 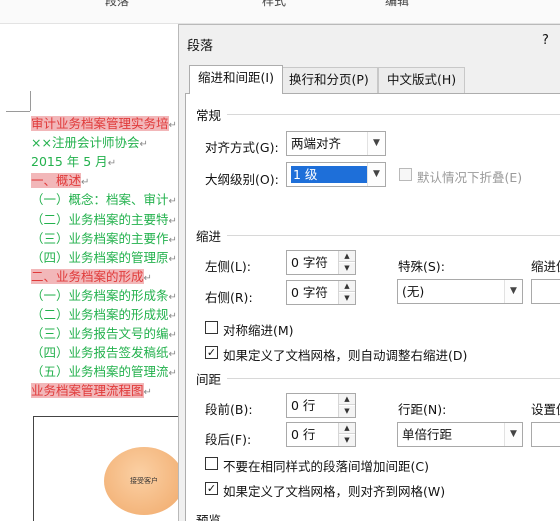 What do you see at coordinates (460, 291) in the screenshot?
I see `special-indent-select: (无) ▼` at bounding box center [460, 291].